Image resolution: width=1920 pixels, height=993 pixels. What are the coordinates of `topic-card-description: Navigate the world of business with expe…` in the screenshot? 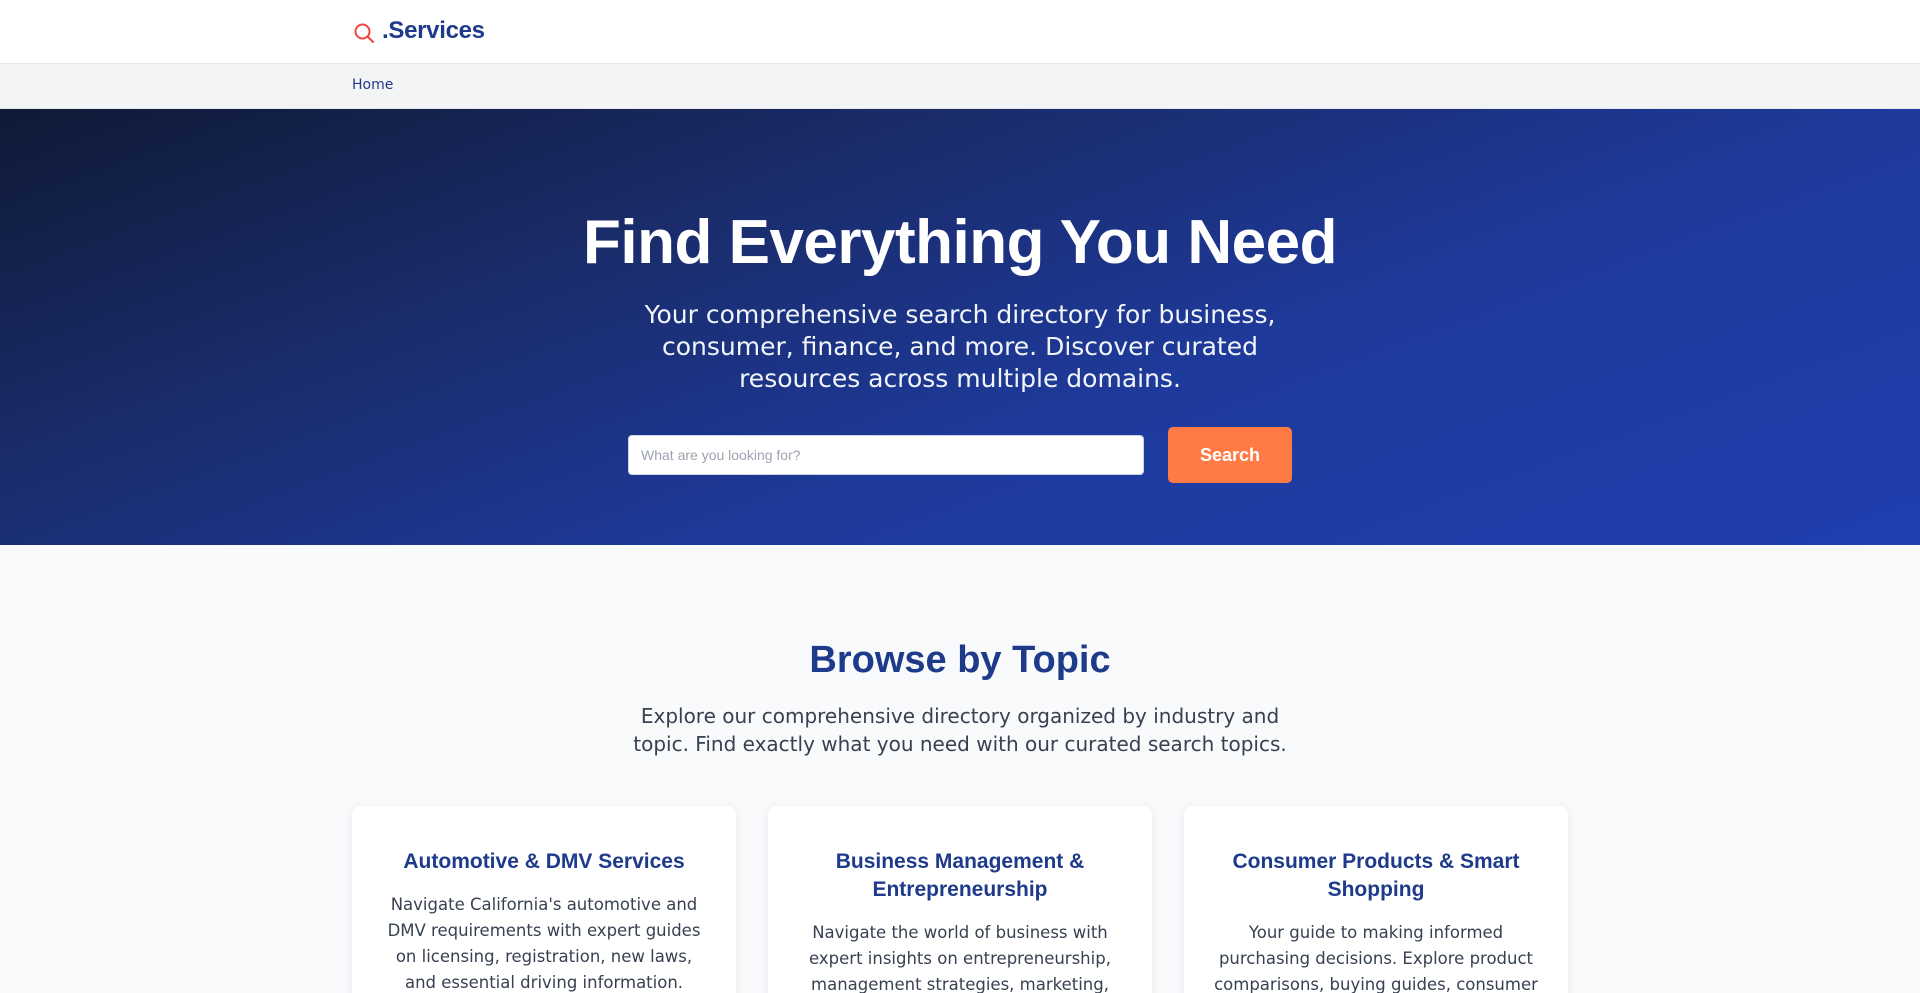 It's located at (960, 958).